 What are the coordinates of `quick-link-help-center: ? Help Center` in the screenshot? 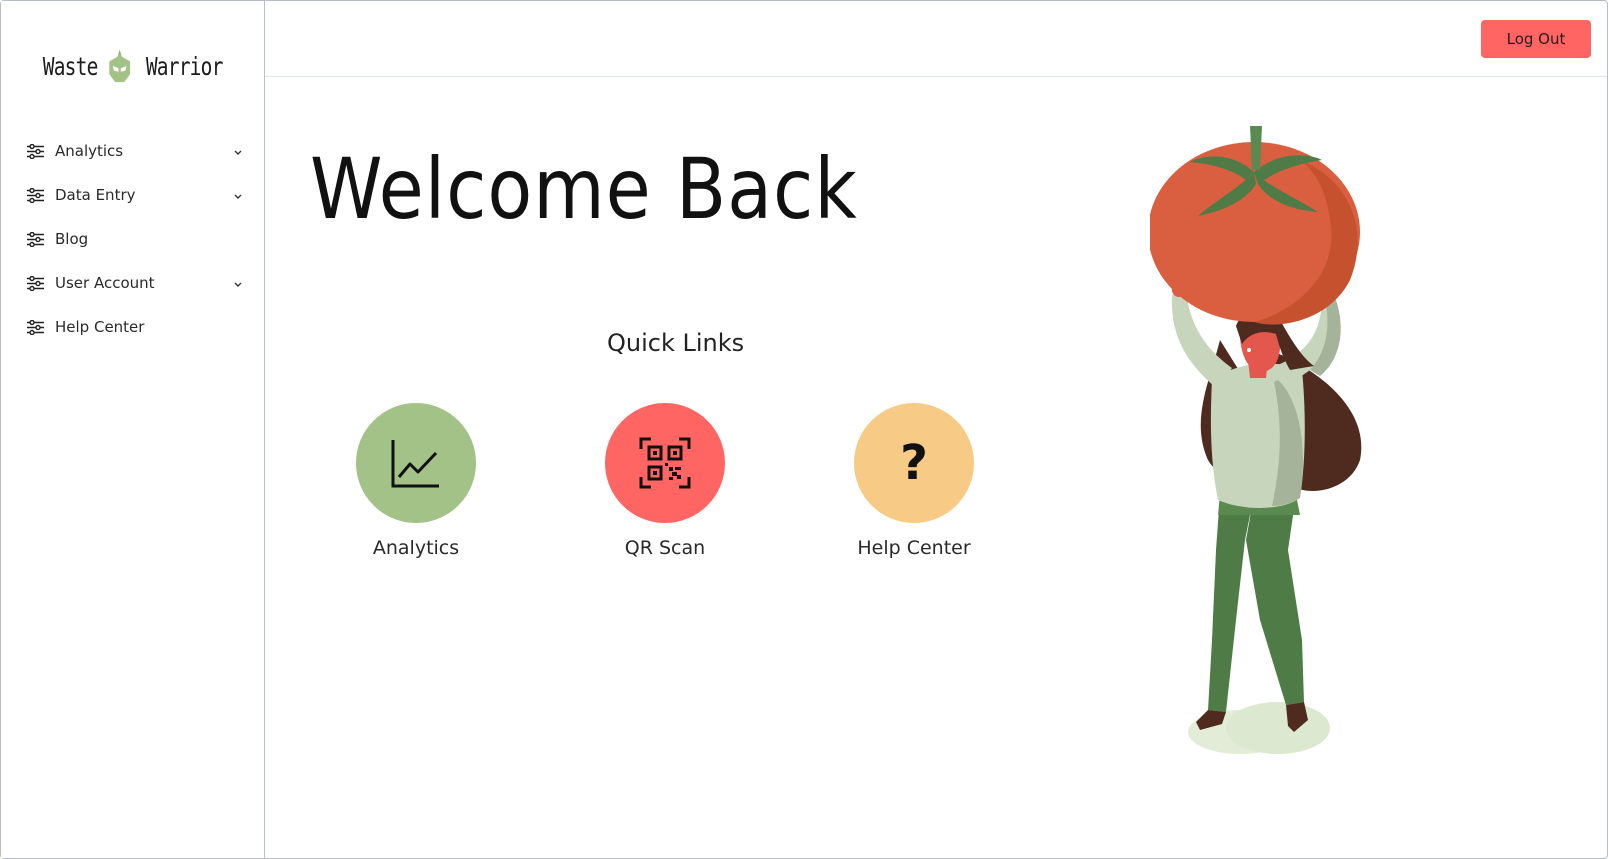 It's located at (914, 481).